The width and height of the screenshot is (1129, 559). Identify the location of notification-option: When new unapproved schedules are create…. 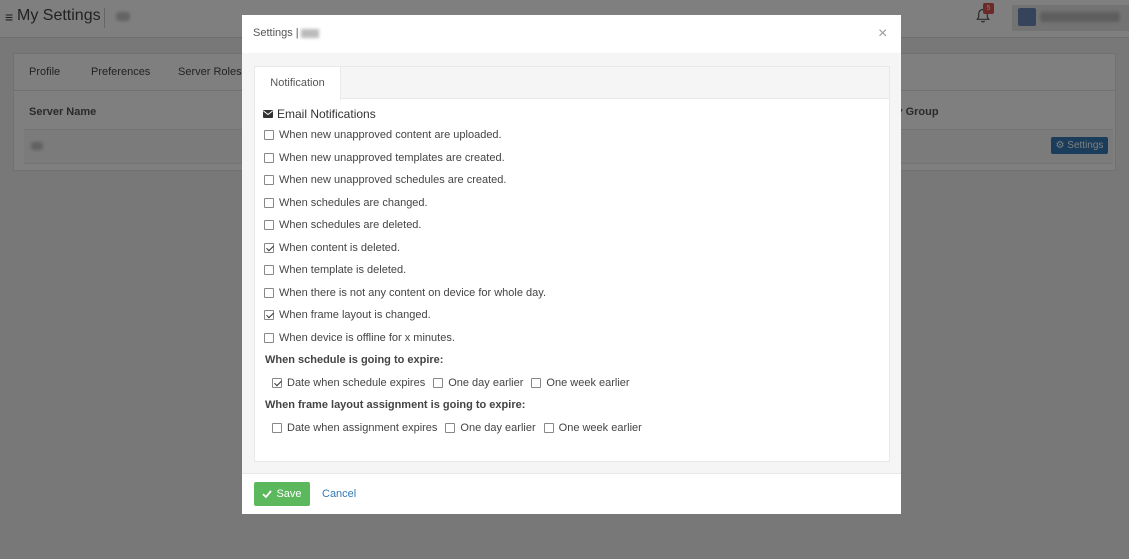
(385, 180).